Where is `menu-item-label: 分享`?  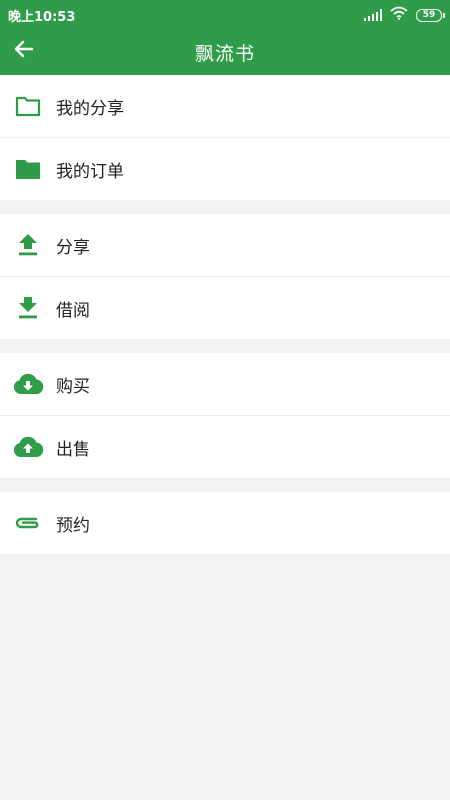
menu-item-label: 分享 is located at coordinates (73, 247).